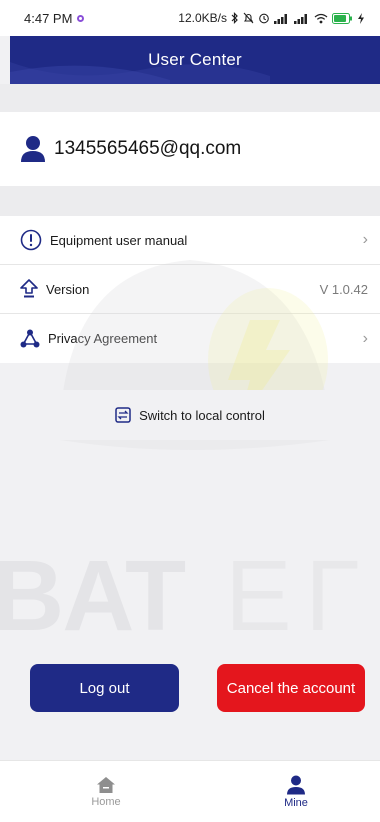 The width and height of the screenshot is (380, 822). Describe the element at coordinates (190, 240) in the screenshot. I see `menu-item-user-manual: Equipment user manual ›` at that location.